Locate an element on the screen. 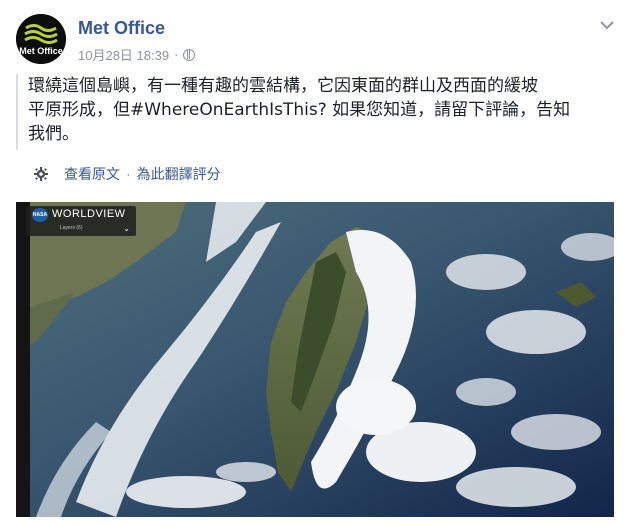 The height and width of the screenshot is (525, 630). post-message-line: 我們。 is located at coordinates (53, 134).